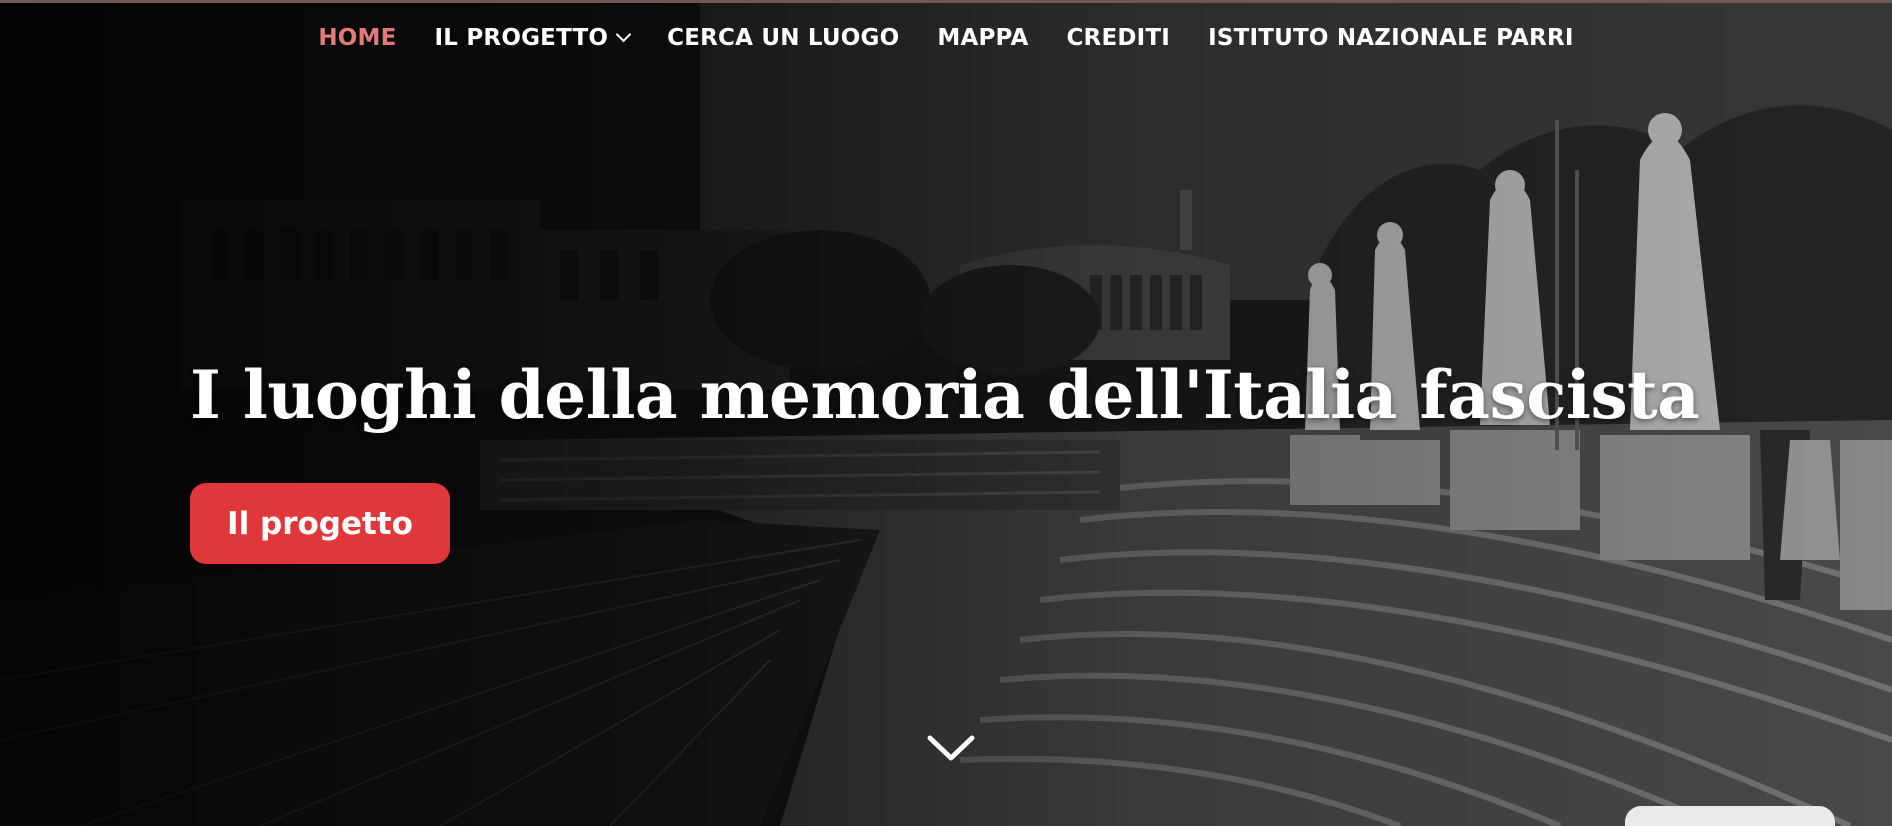  What do you see at coordinates (1730, 816) in the screenshot?
I see `floating-corner-button` at bounding box center [1730, 816].